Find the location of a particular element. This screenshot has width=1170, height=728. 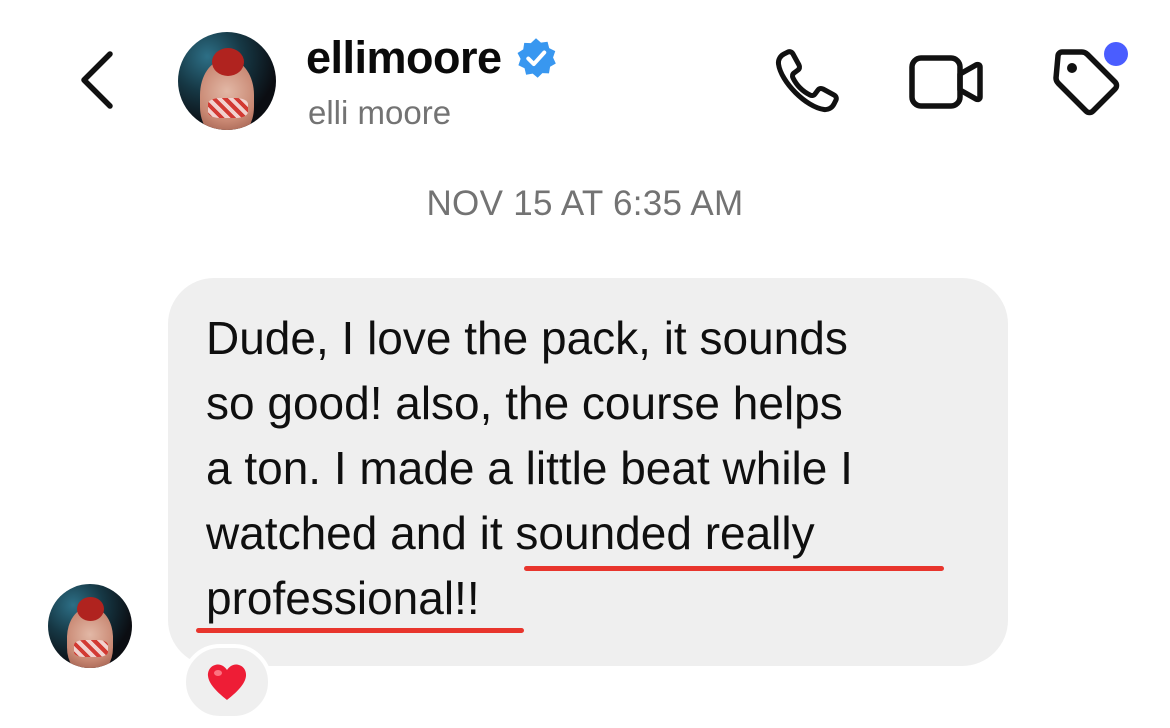

notification-dot is located at coordinates (1116, 54).